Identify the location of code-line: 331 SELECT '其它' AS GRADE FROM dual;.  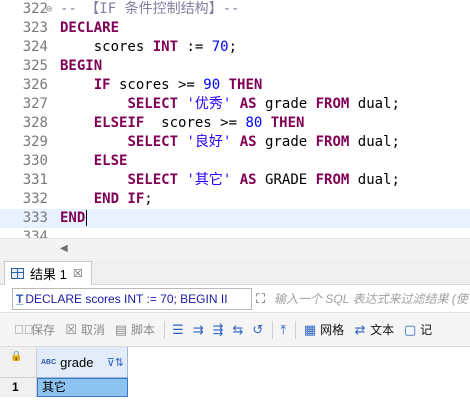
(235, 180).